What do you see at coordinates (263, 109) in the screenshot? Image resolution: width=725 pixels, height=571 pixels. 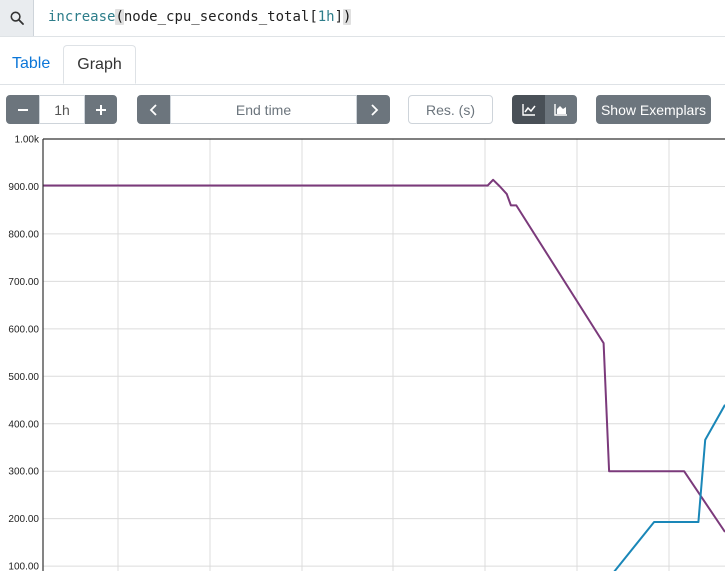 I see `end-time-input: End time` at bounding box center [263, 109].